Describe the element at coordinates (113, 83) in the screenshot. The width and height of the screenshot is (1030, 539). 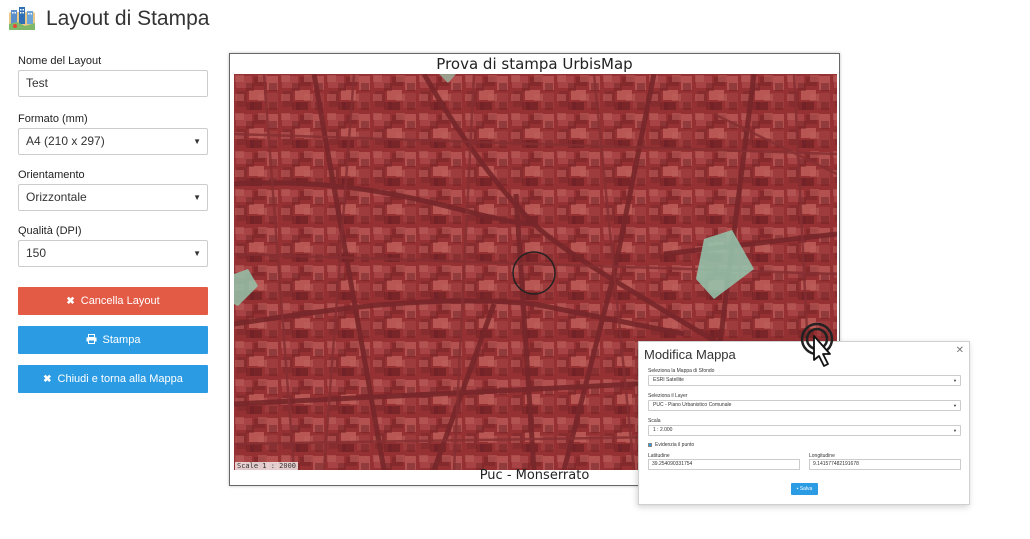
I see `layout-name-input: Test` at that location.